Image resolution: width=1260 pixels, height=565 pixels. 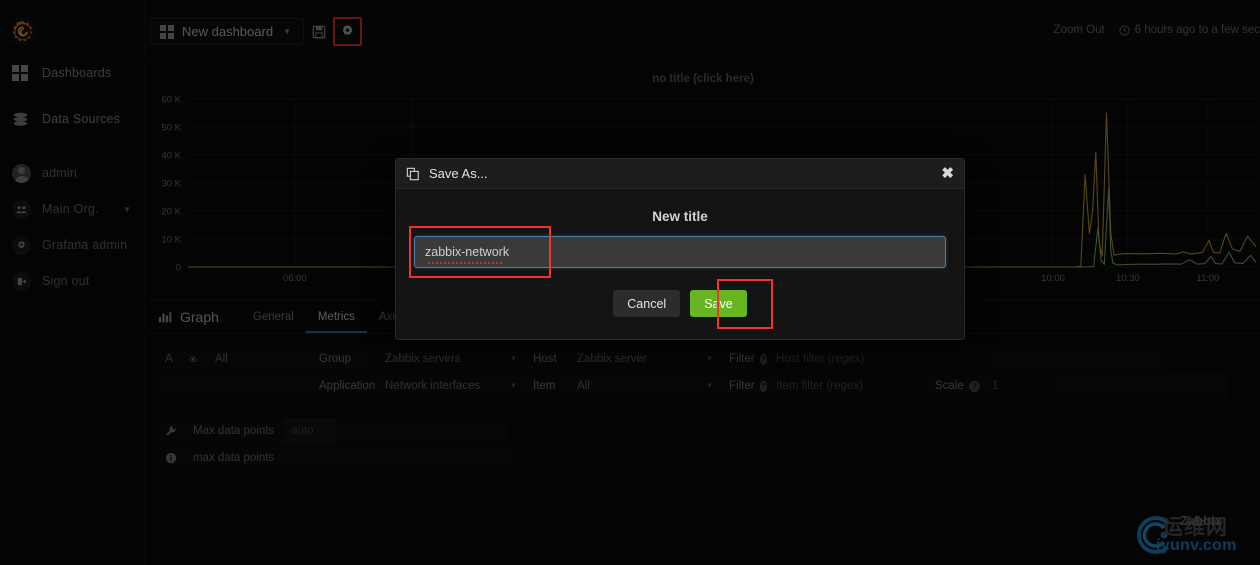 I want to click on modal-actions: Cancel Save, so click(x=680, y=304).